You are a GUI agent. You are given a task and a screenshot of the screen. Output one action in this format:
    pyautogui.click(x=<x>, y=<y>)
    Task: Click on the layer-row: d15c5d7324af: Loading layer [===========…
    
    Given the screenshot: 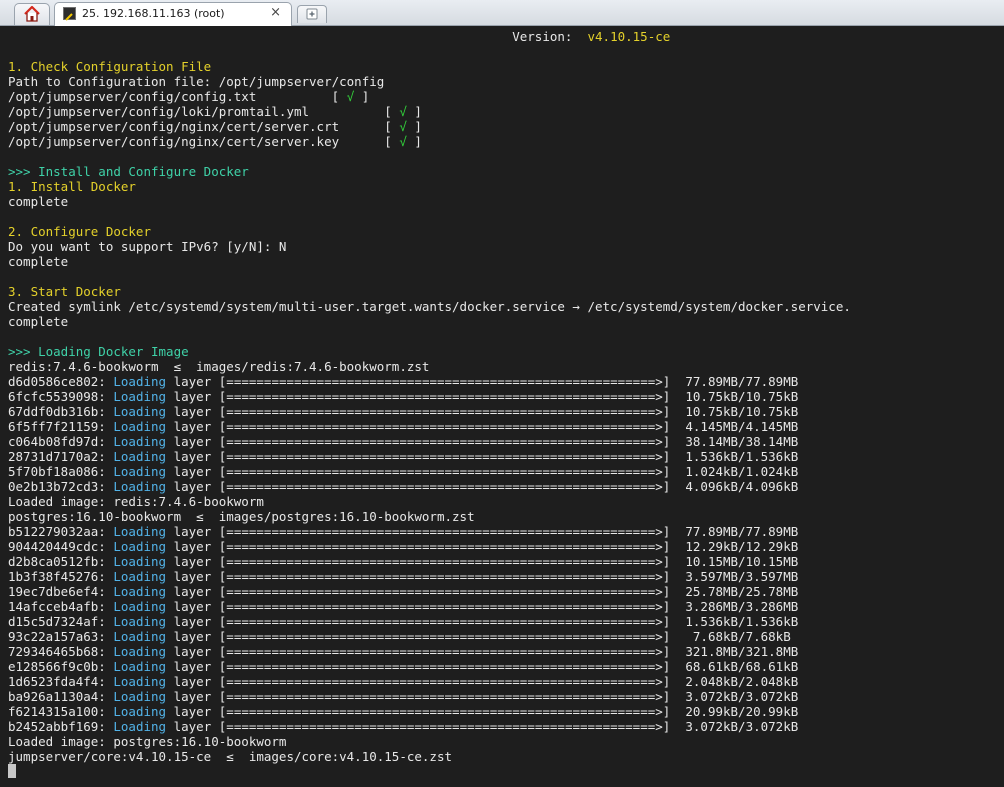 What is the action you would take?
    pyautogui.click(x=429, y=621)
    